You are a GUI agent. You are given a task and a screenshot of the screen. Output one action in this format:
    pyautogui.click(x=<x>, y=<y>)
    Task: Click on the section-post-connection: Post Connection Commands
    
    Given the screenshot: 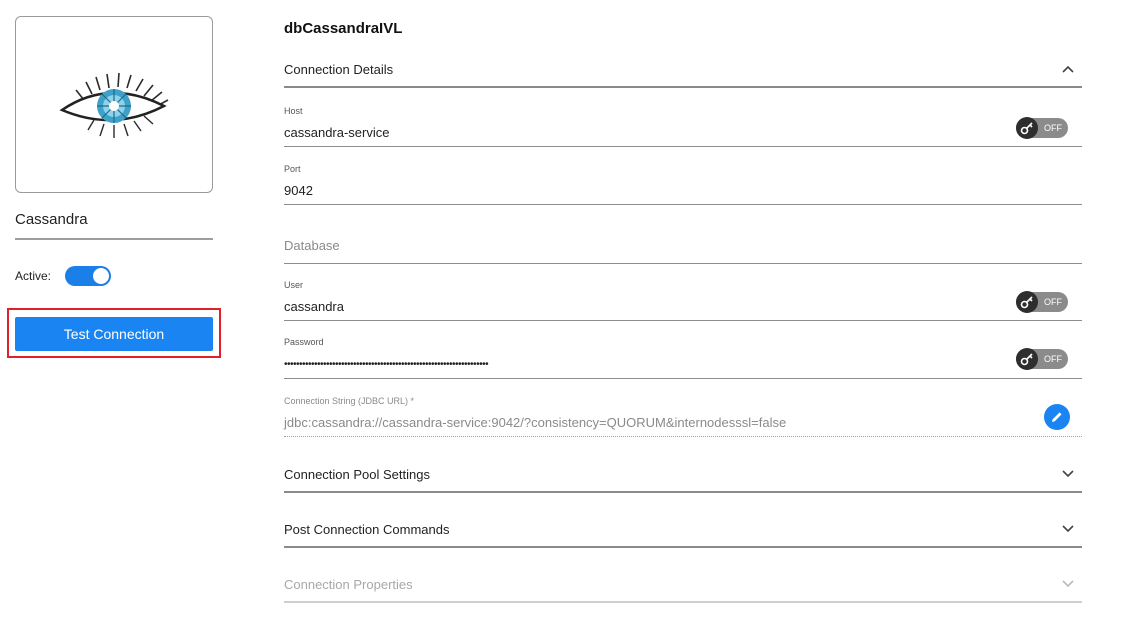 What is the action you would take?
    pyautogui.click(x=683, y=530)
    